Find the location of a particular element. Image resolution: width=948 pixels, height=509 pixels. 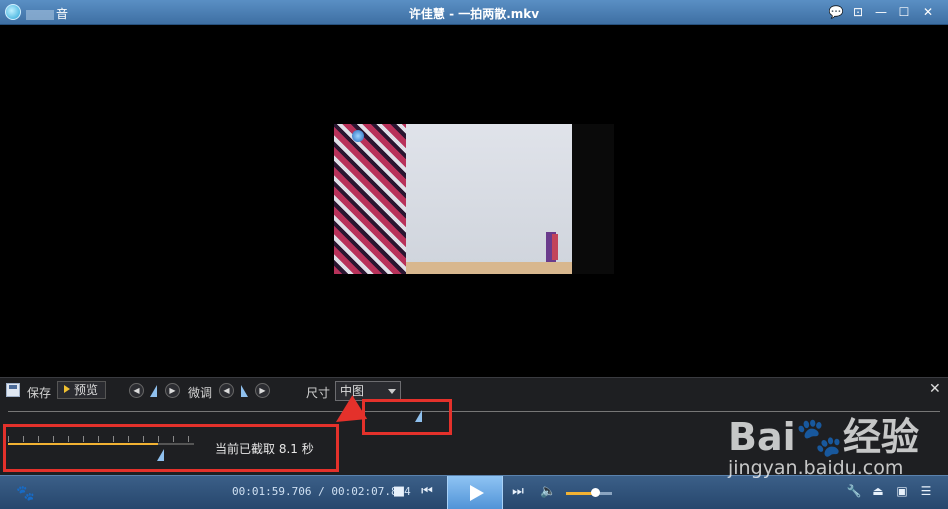

zoom-ticks is located at coordinates (101, 439).